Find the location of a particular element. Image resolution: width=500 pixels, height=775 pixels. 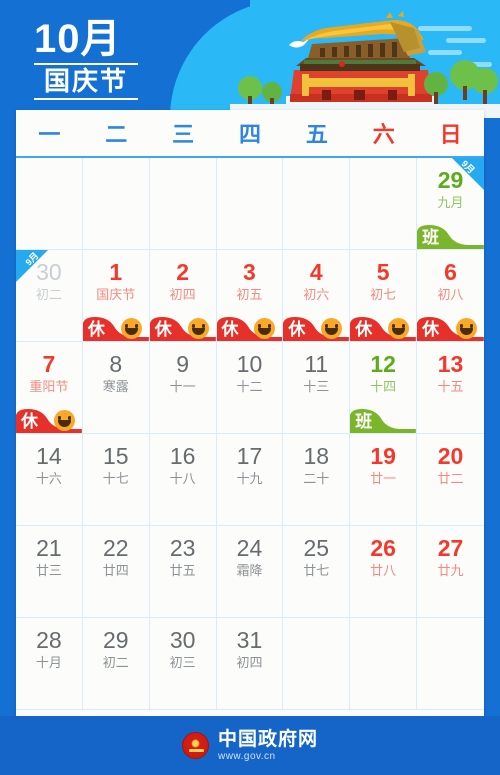

calendar-day-cell: 24 霜降 is located at coordinates (250, 572).